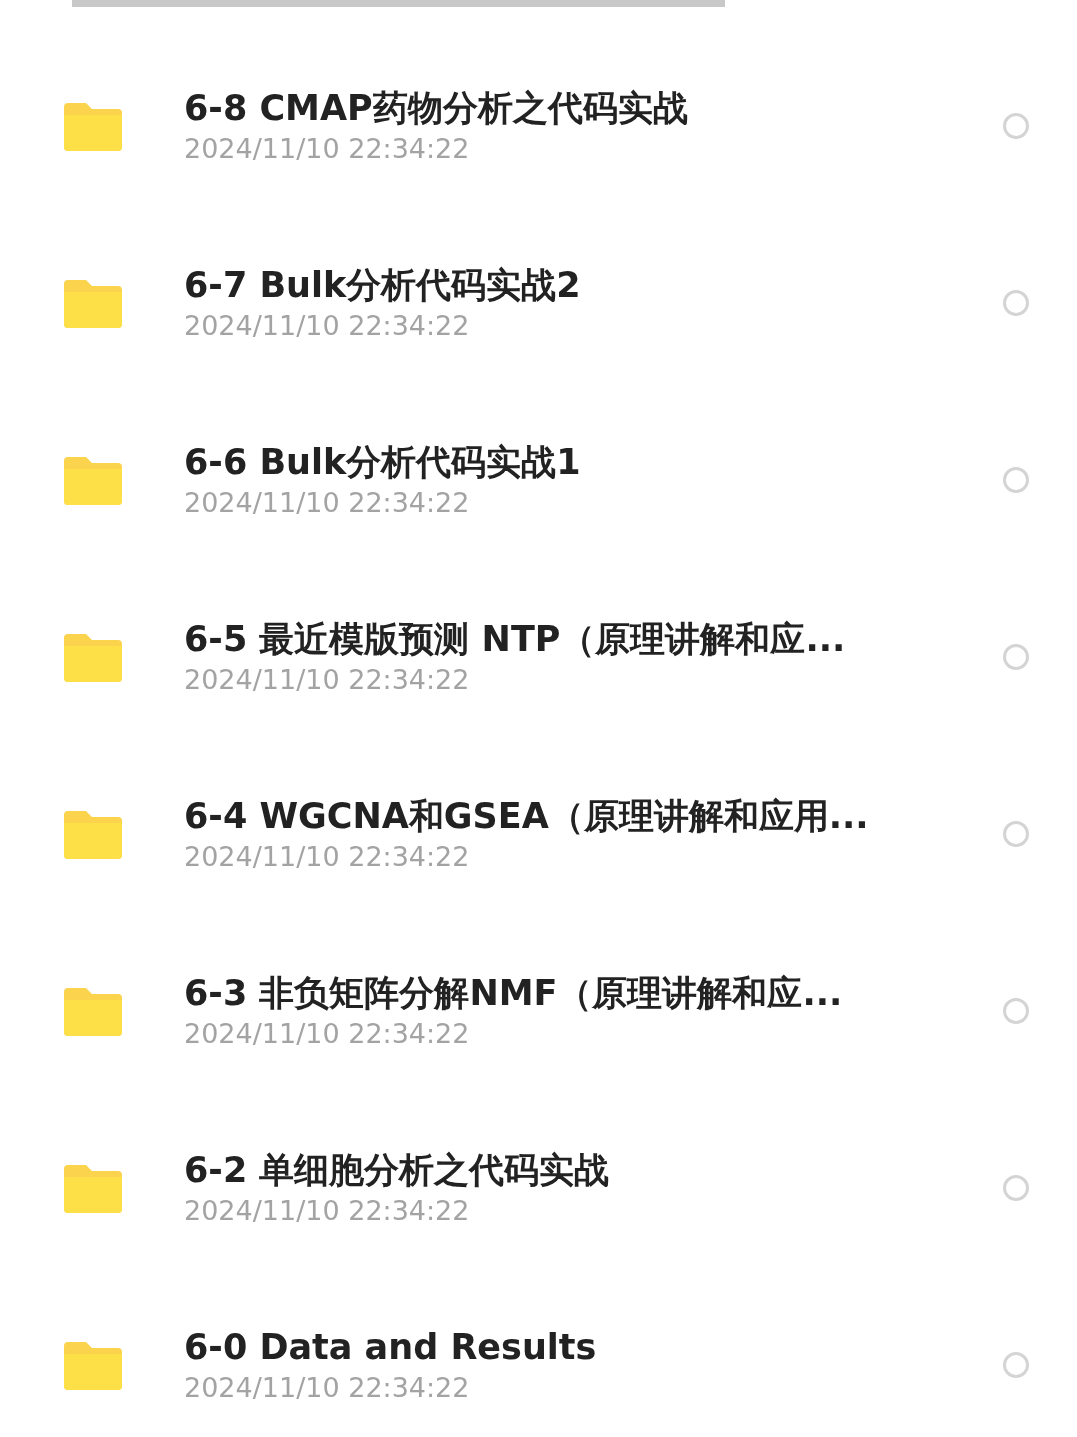  I want to click on folder-name: 6-2 单细胞分析之代码实战, so click(397, 1170).